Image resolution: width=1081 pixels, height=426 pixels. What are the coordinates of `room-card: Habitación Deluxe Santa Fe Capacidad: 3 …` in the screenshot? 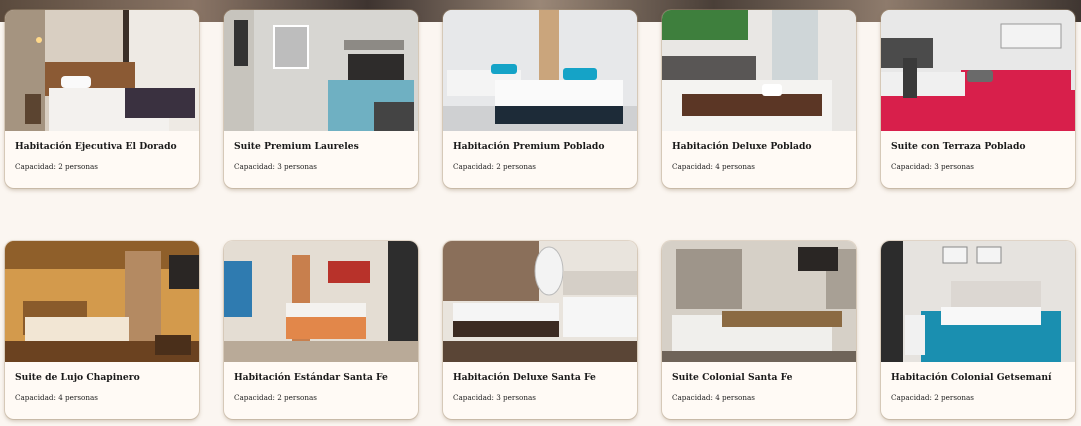 It's located at (540, 330).